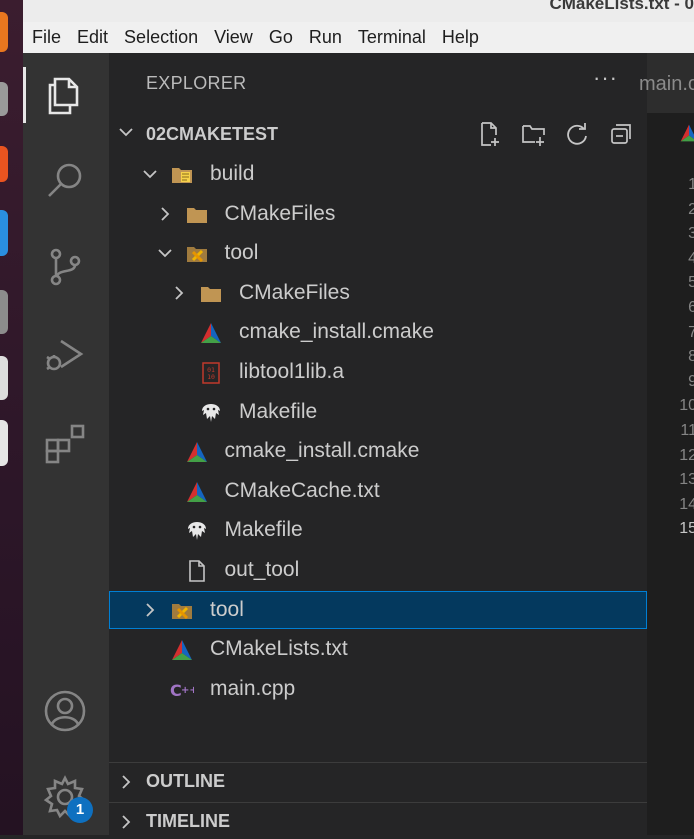 The height and width of the screenshot is (839, 694). What do you see at coordinates (686, 406) in the screenshot?
I see `line-number: 10` at bounding box center [686, 406].